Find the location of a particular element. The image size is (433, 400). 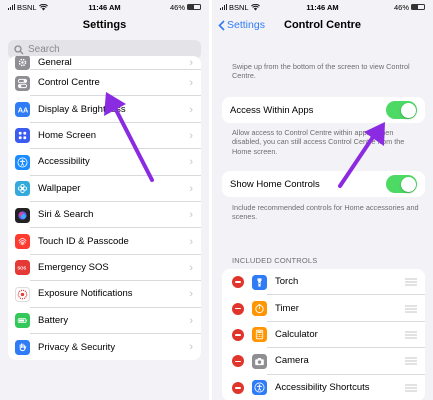

settings-row-label: Battery is located at coordinates (115, 321).